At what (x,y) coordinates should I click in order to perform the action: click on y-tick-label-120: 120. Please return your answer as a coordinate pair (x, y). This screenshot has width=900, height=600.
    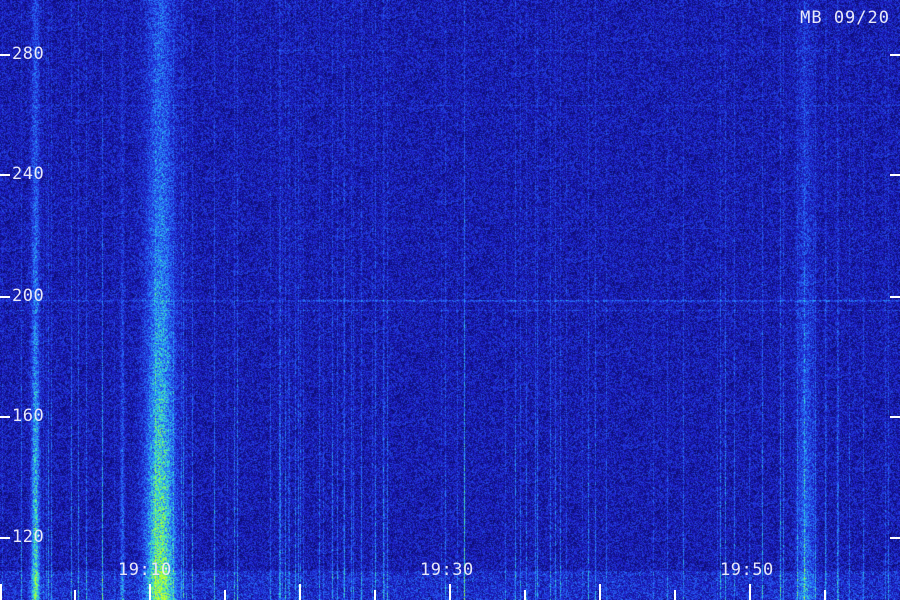
    Looking at the image, I should click on (28, 537).